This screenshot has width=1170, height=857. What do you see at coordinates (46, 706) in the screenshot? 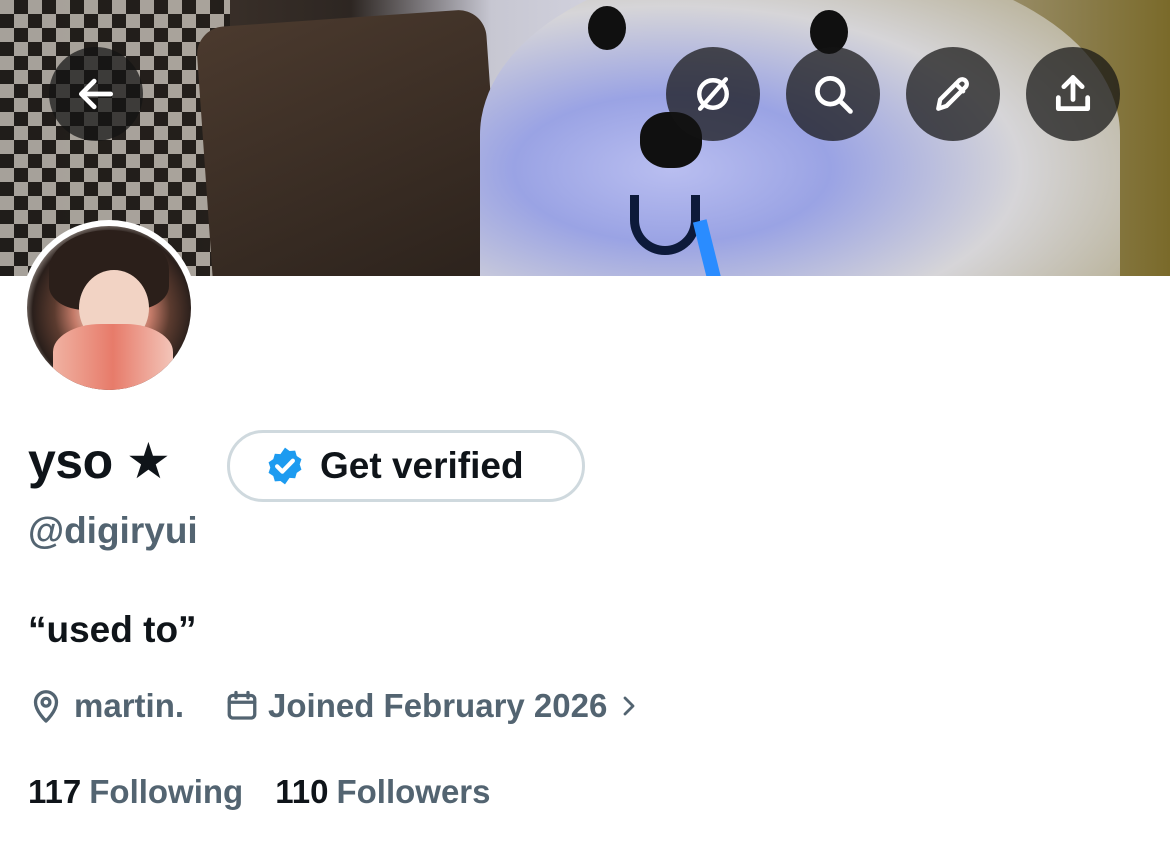
I see `location-pin-icon` at bounding box center [46, 706].